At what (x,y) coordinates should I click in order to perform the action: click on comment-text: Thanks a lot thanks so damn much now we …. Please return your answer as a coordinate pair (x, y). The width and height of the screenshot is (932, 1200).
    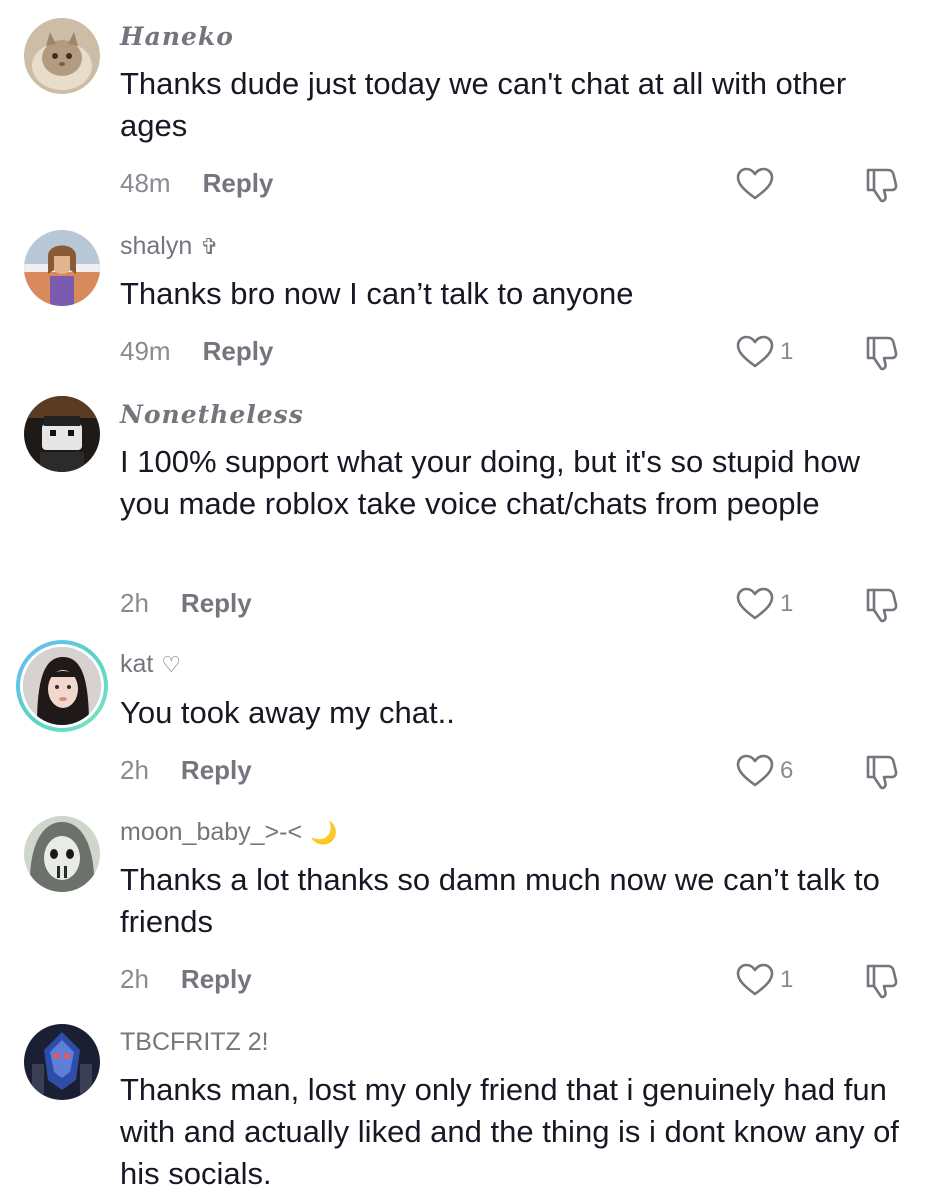
    Looking at the image, I should click on (500, 900).